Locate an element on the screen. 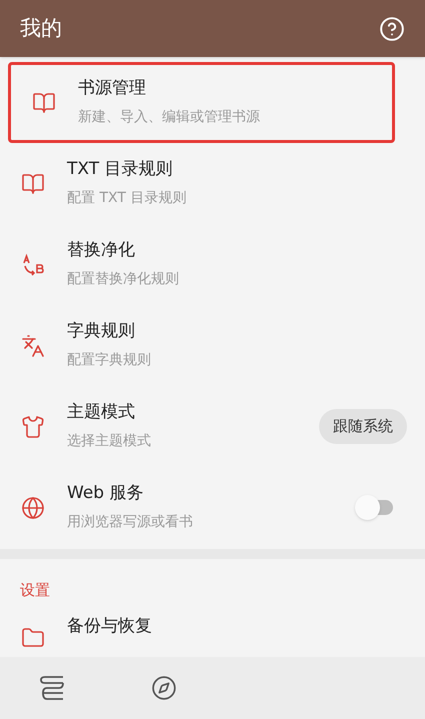 This screenshot has height=719, width=425. item-subtitle: 选择主题模式 is located at coordinates (109, 442).